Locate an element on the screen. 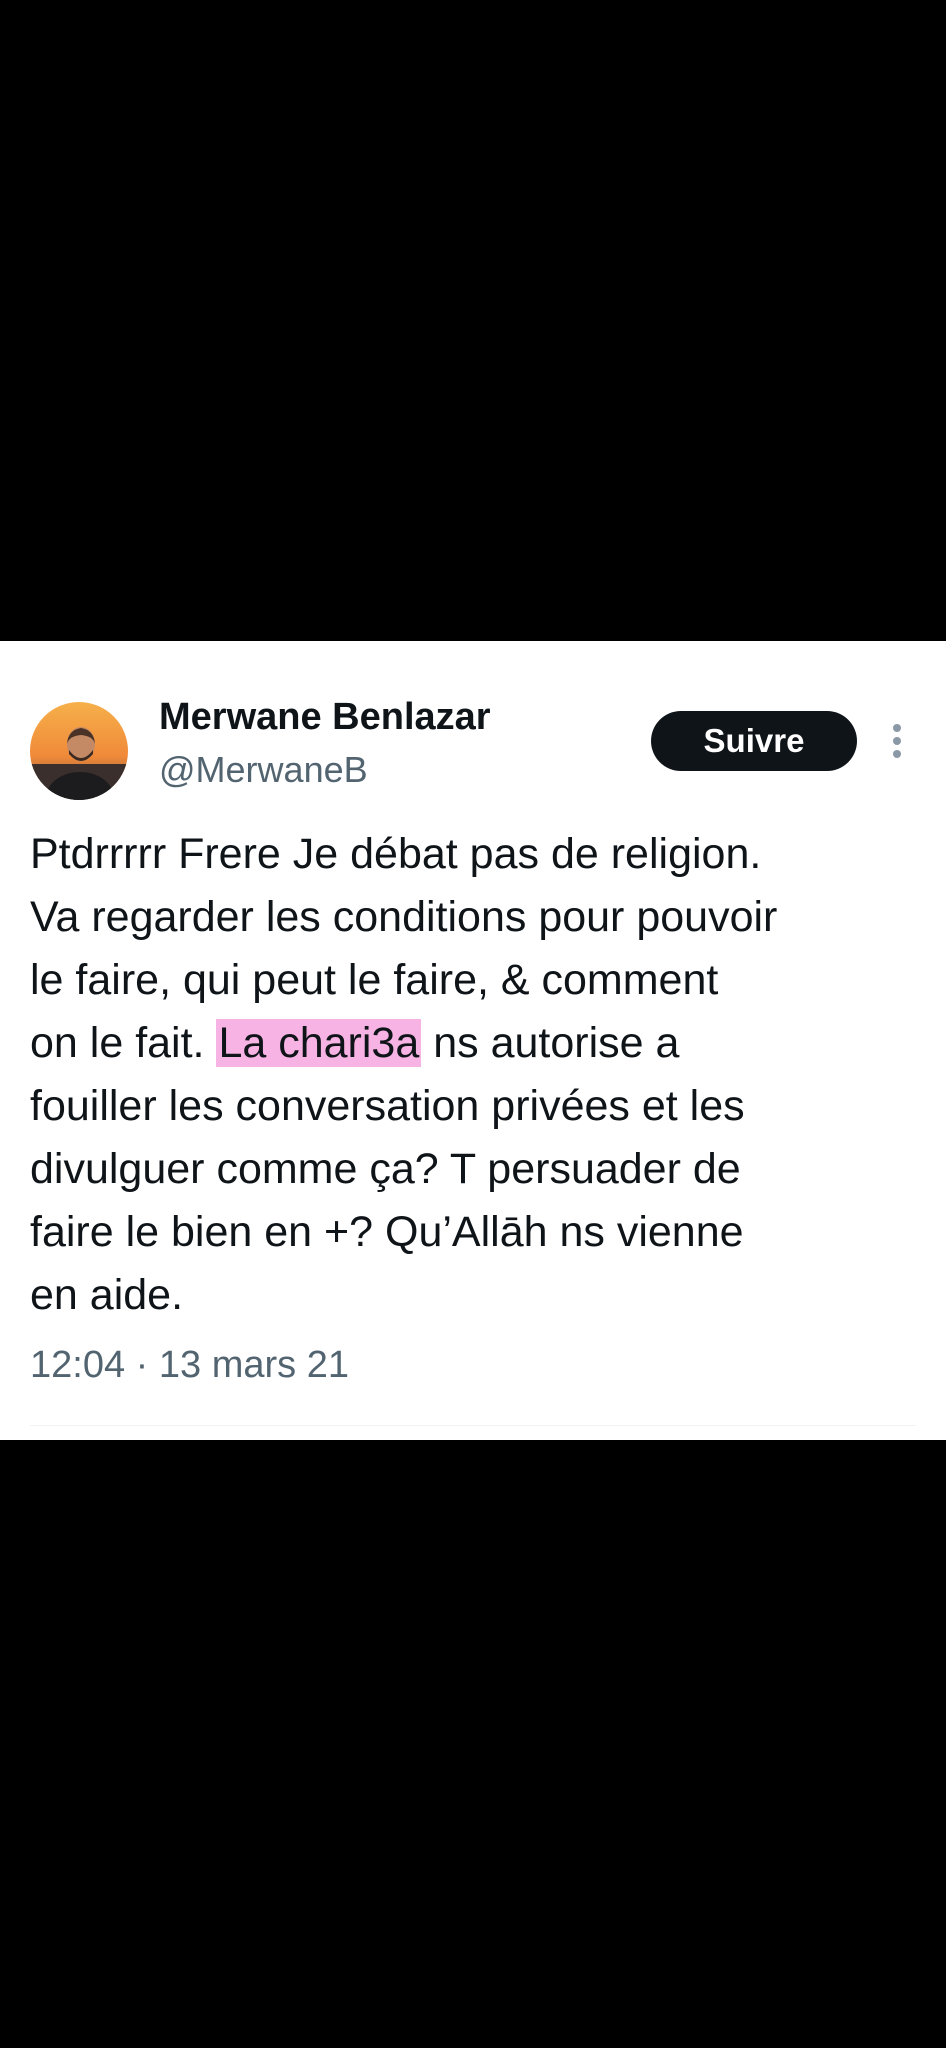 This screenshot has width=946, height=2048. follow-button: Suivre is located at coordinates (754, 741).